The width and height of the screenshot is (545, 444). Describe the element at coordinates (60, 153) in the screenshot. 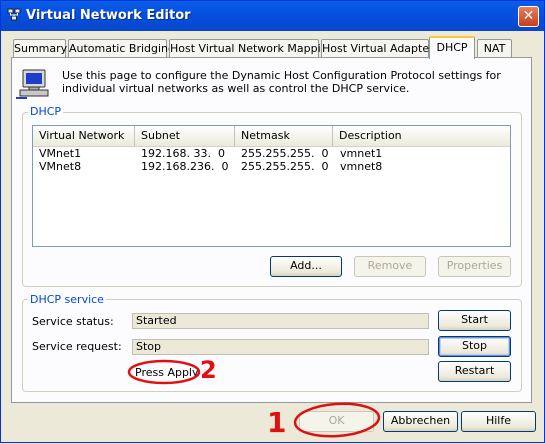

I see `cell-virtual-network: VMnet1` at that location.